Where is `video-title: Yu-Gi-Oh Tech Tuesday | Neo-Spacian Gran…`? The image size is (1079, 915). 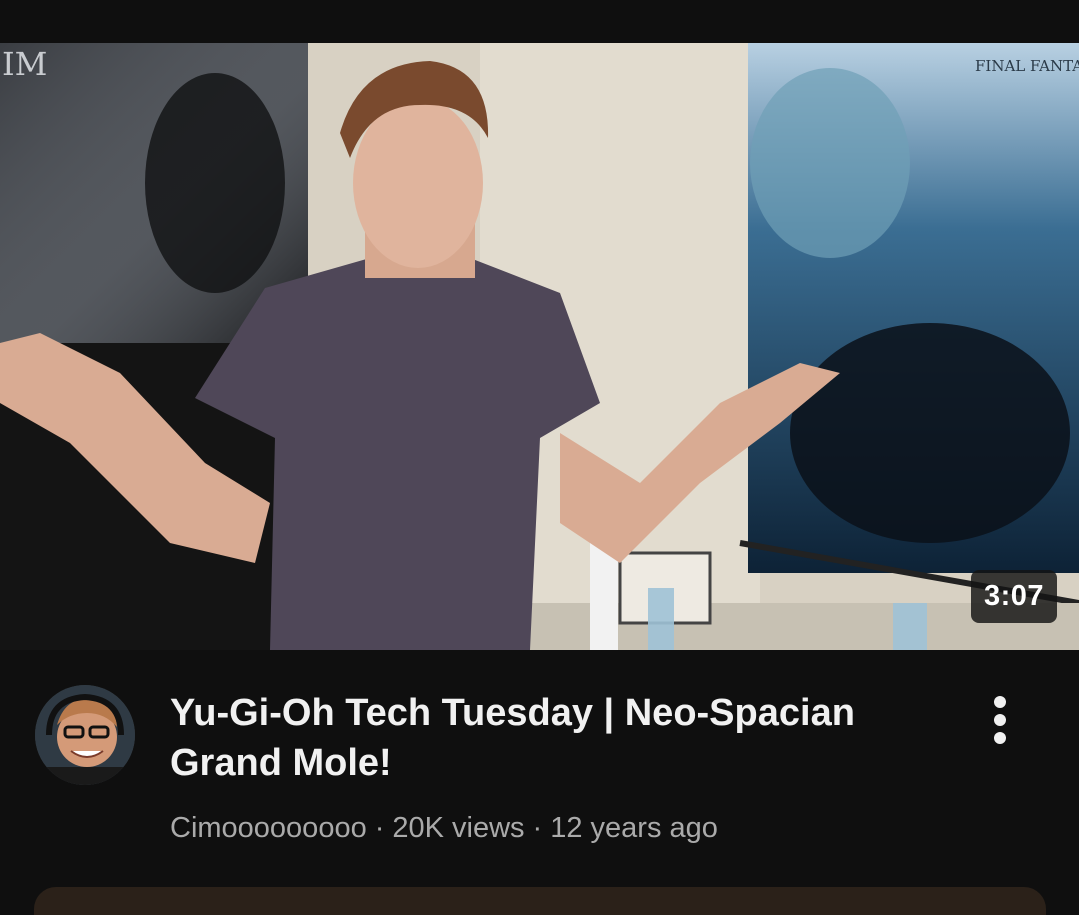 video-title: Yu-Gi-Oh Tech Tuesday | Neo-Spacian Gran… is located at coordinates (560, 738).